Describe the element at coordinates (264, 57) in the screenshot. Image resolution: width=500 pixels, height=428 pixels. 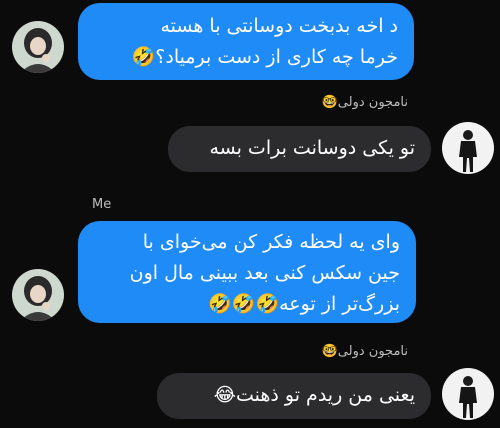
I see `message-line: خرما چه کاری از دست برمیاد؟🤣` at that location.